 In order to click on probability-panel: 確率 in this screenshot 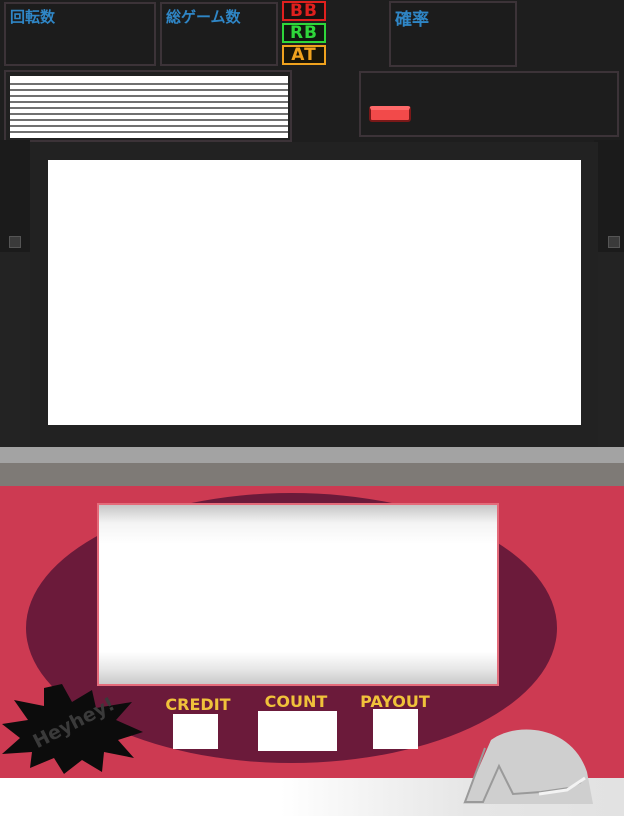, I will do `click(453, 34)`.